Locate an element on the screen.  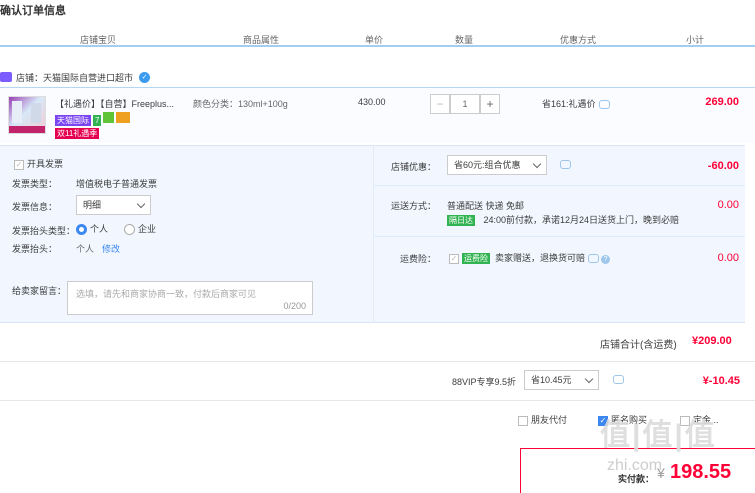
seven-day-return-icon: 7 is located at coordinates (97, 120).